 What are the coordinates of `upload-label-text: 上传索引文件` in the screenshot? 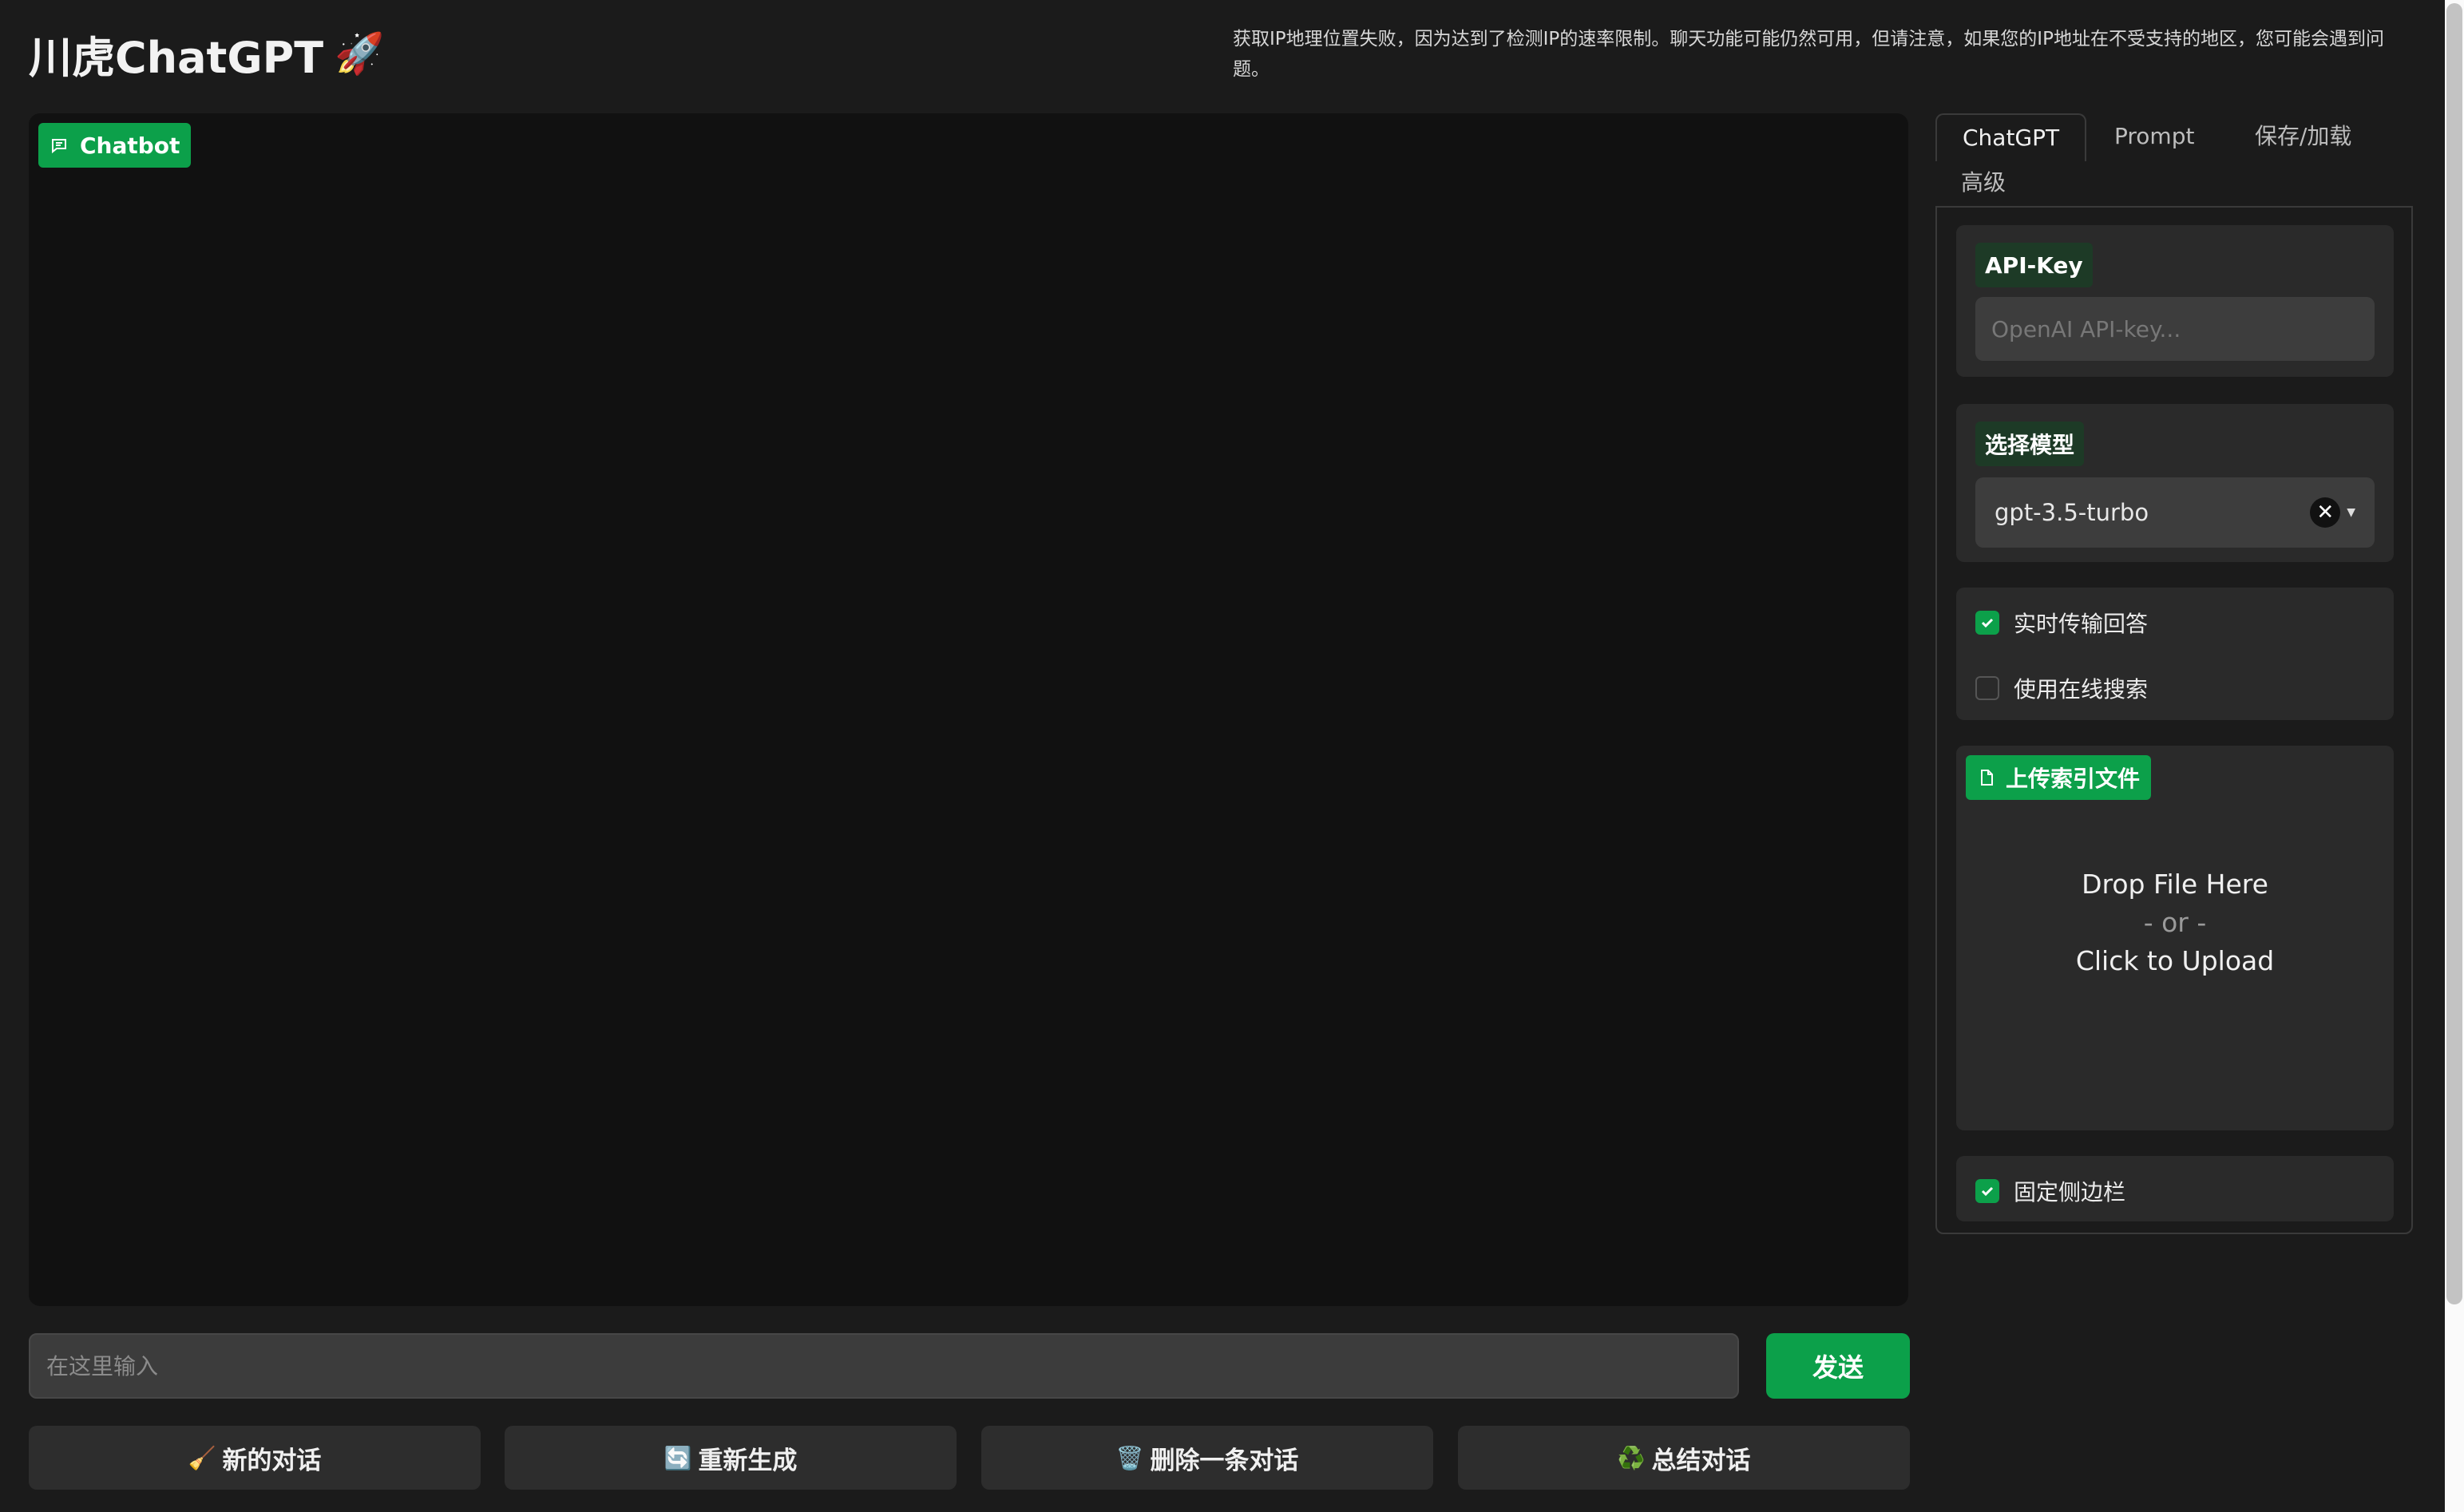 It's located at (2073, 779).